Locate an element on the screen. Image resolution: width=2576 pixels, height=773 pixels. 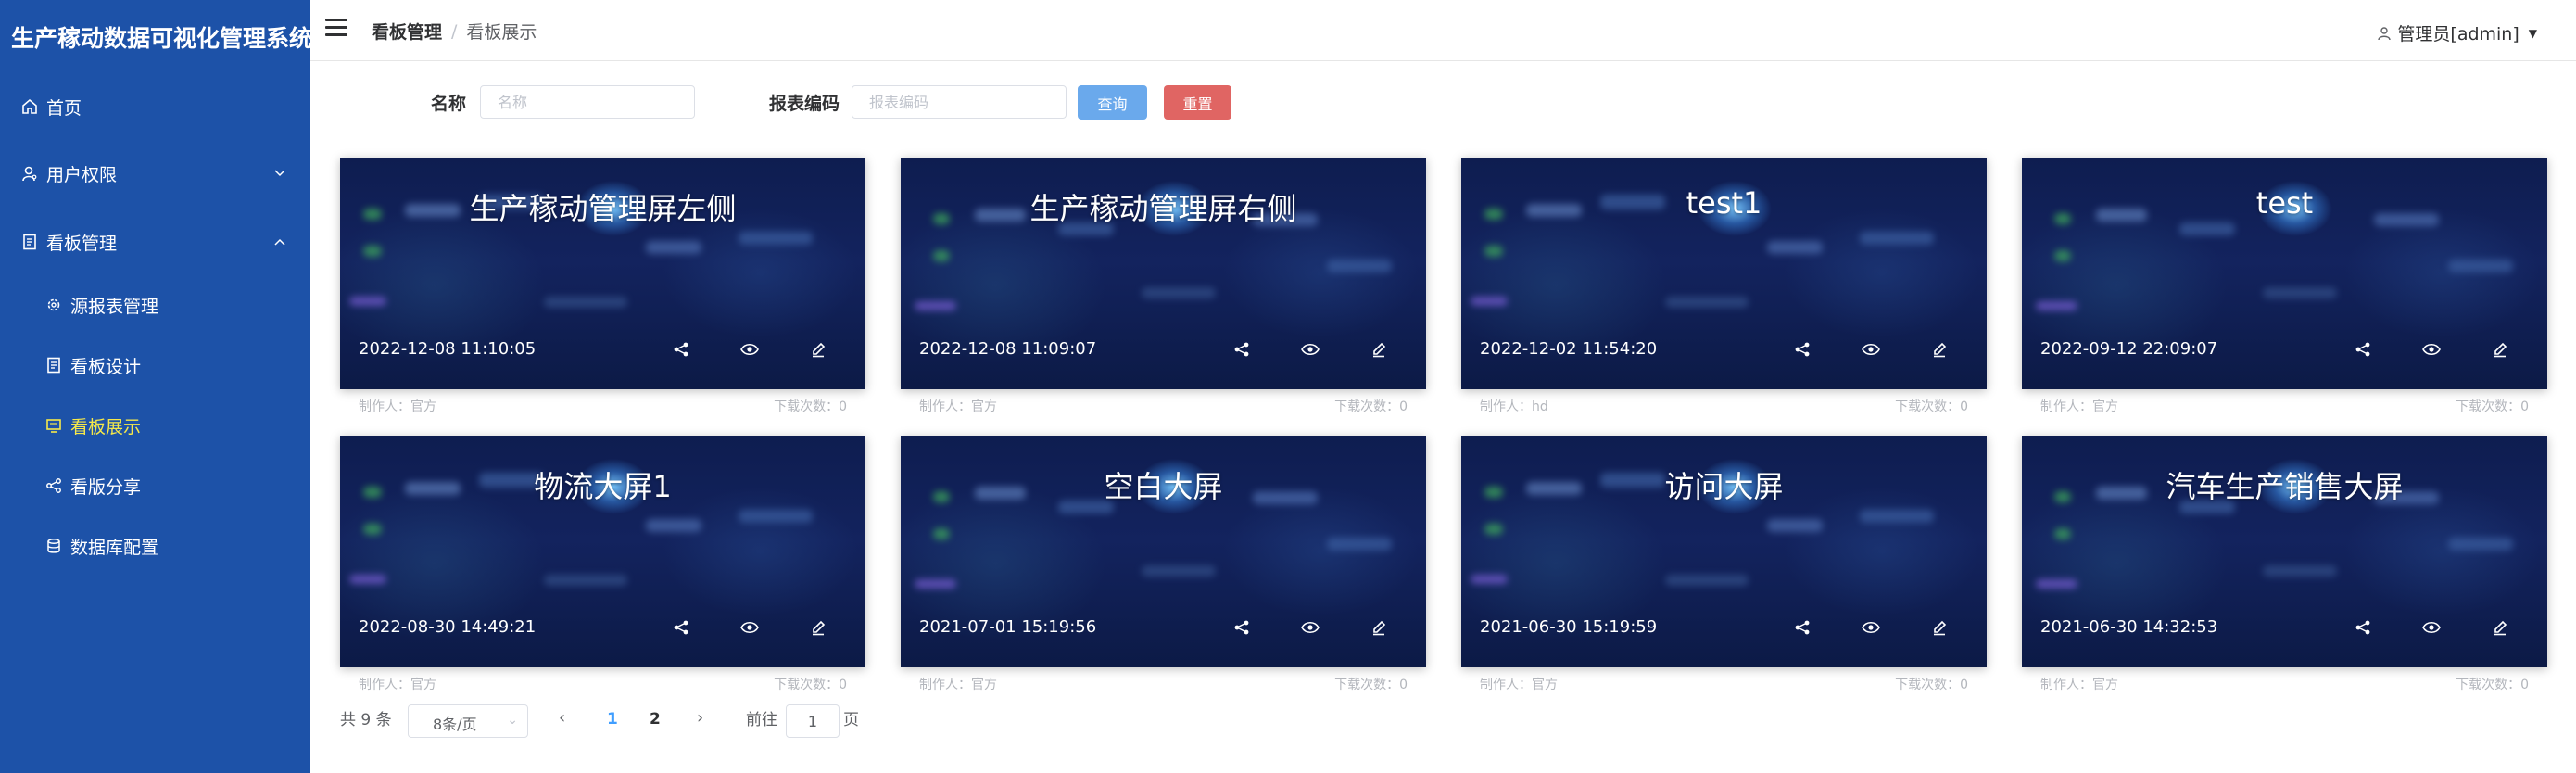
board-card: 空白大屏 2021-07-01 15:19:56 is located at coordinates (1163, 551).